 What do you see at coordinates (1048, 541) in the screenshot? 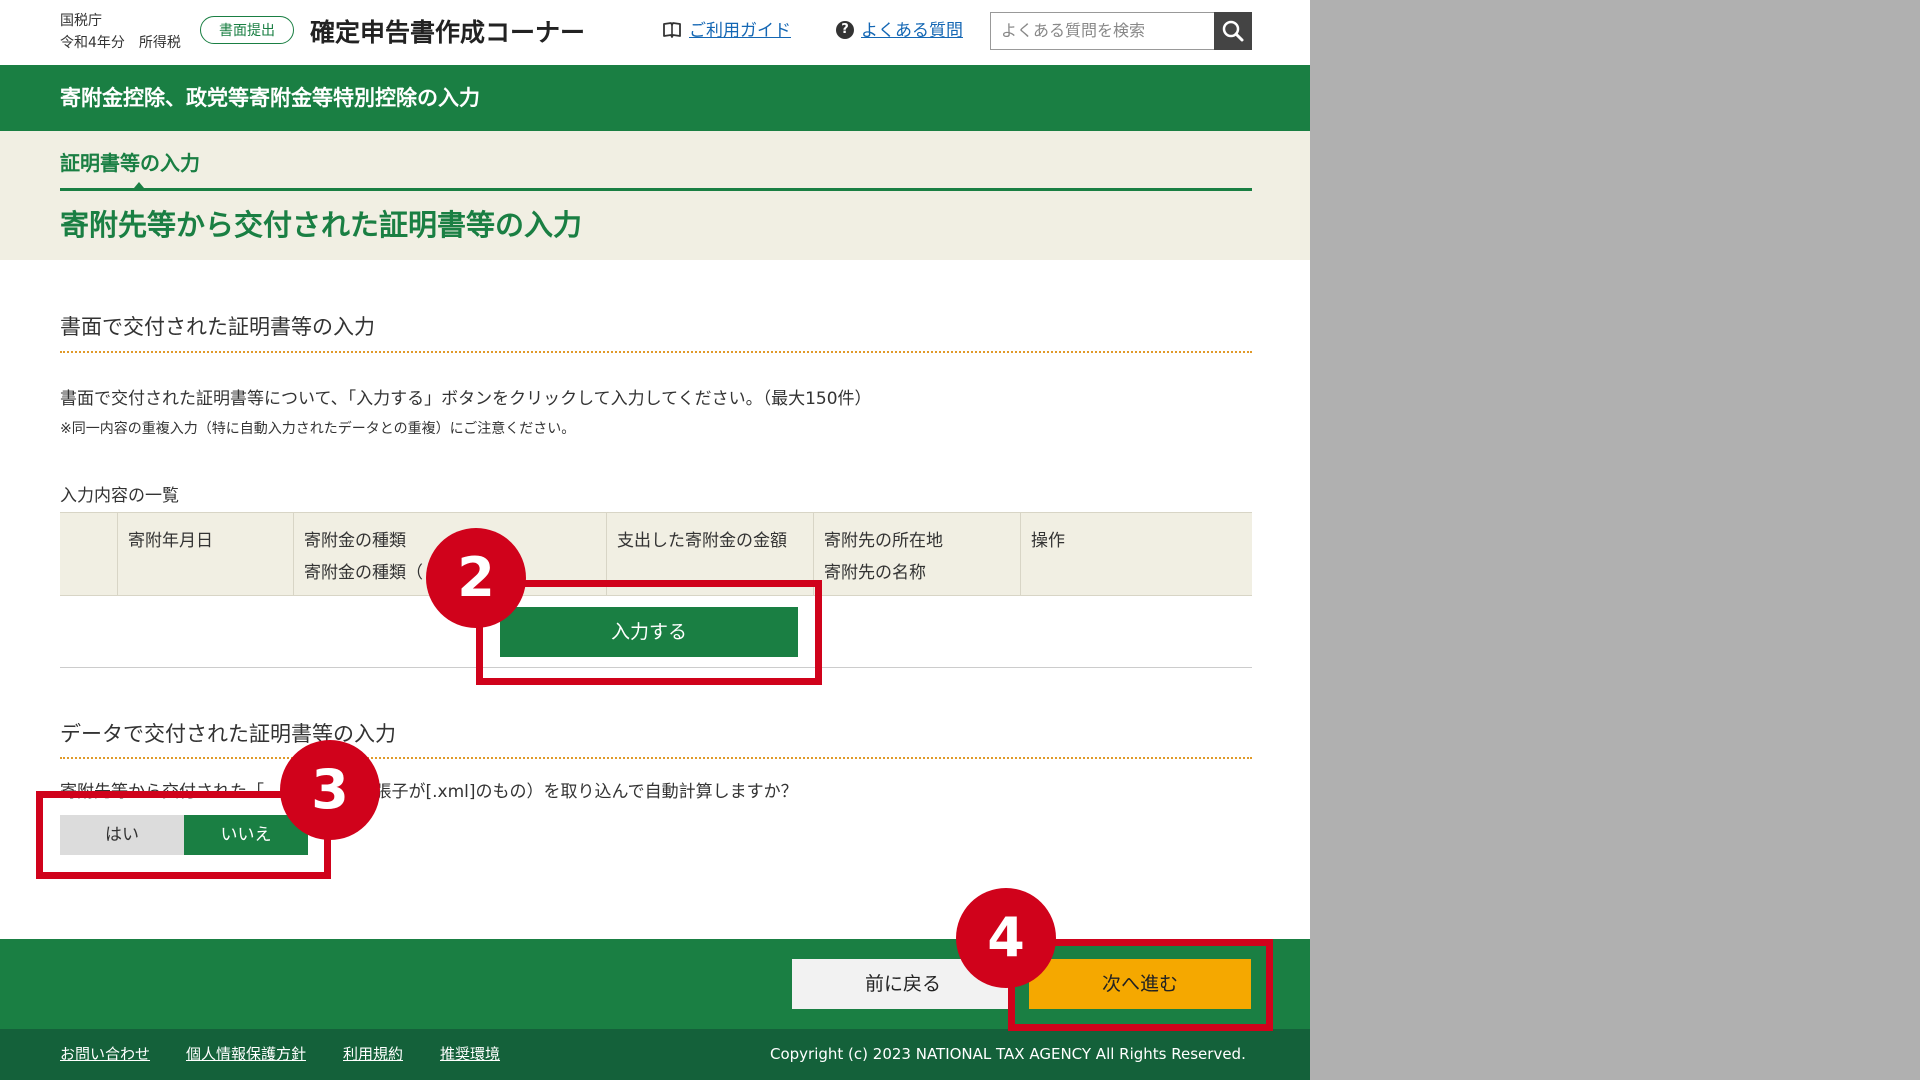
I see `column-header-line: 操作` at bounding box center [1048, 541].